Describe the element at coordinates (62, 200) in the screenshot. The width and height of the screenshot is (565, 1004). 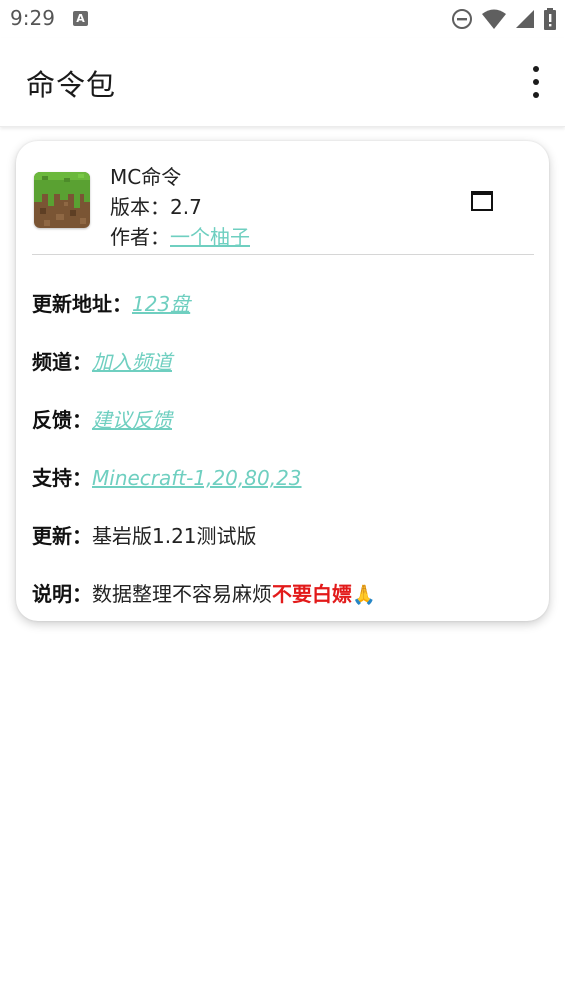
I see `grass-block-icon` at that location.